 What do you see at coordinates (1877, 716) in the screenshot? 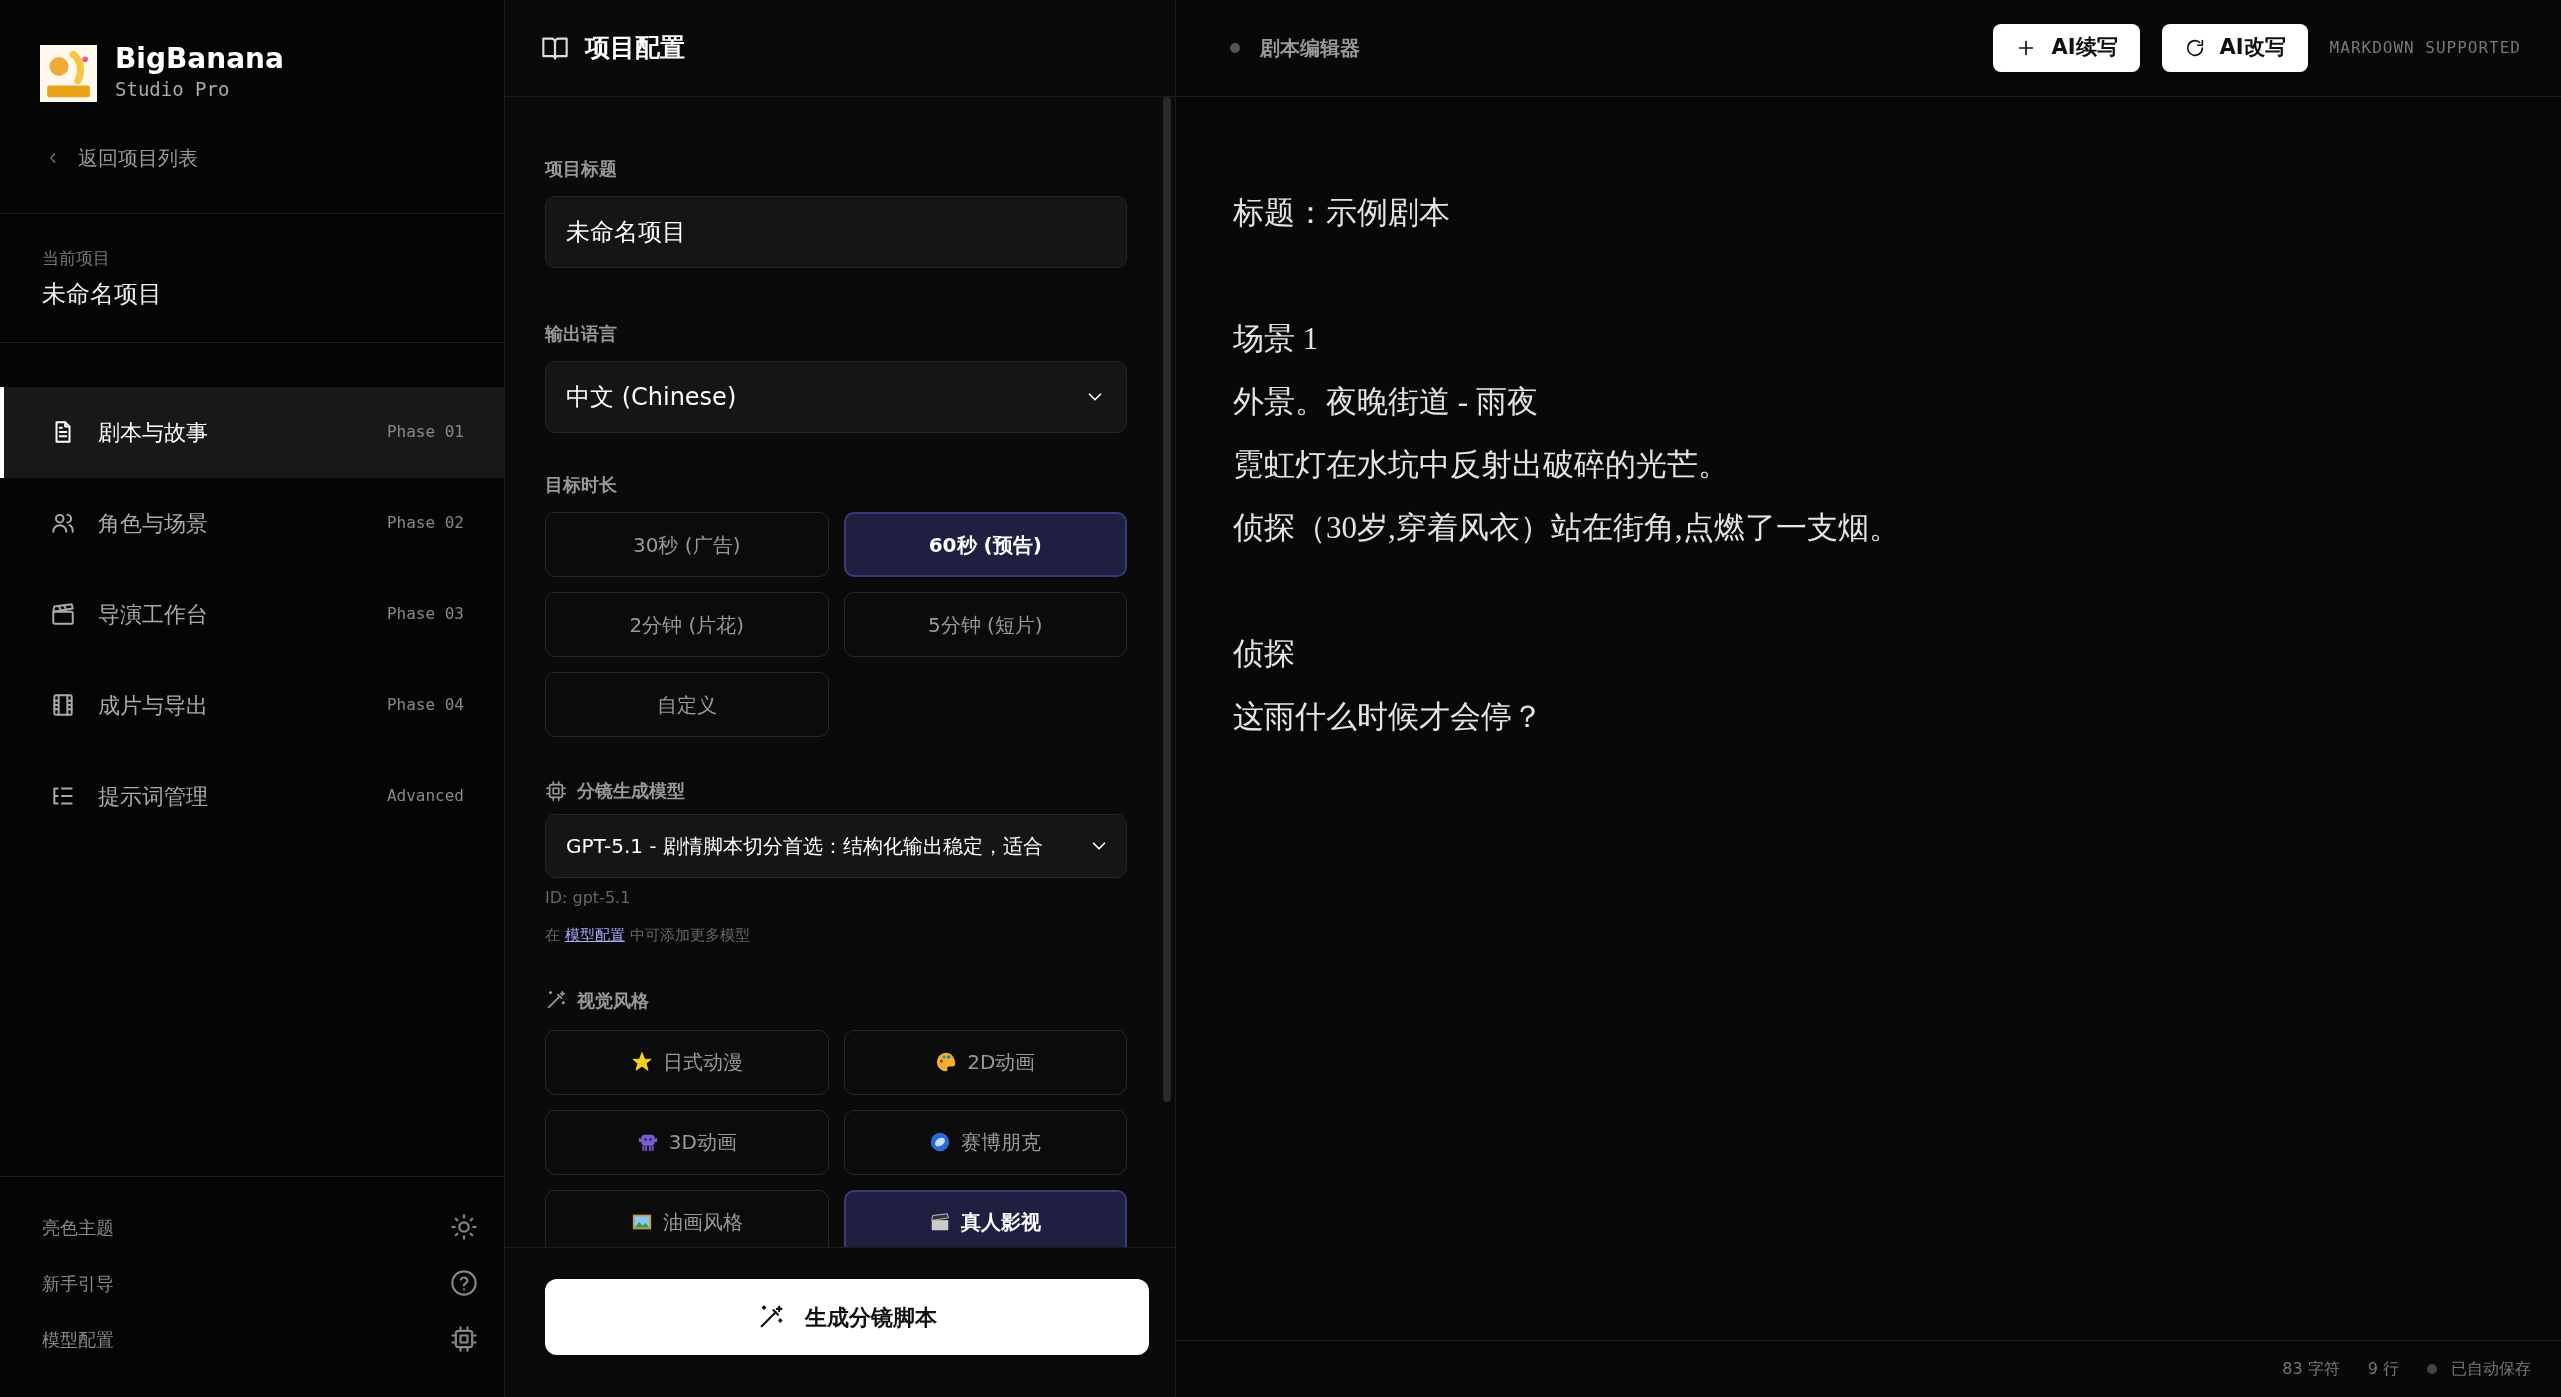
I see `script-line: 这雨什么时候才会停？` at bounding box center [1877, 716].